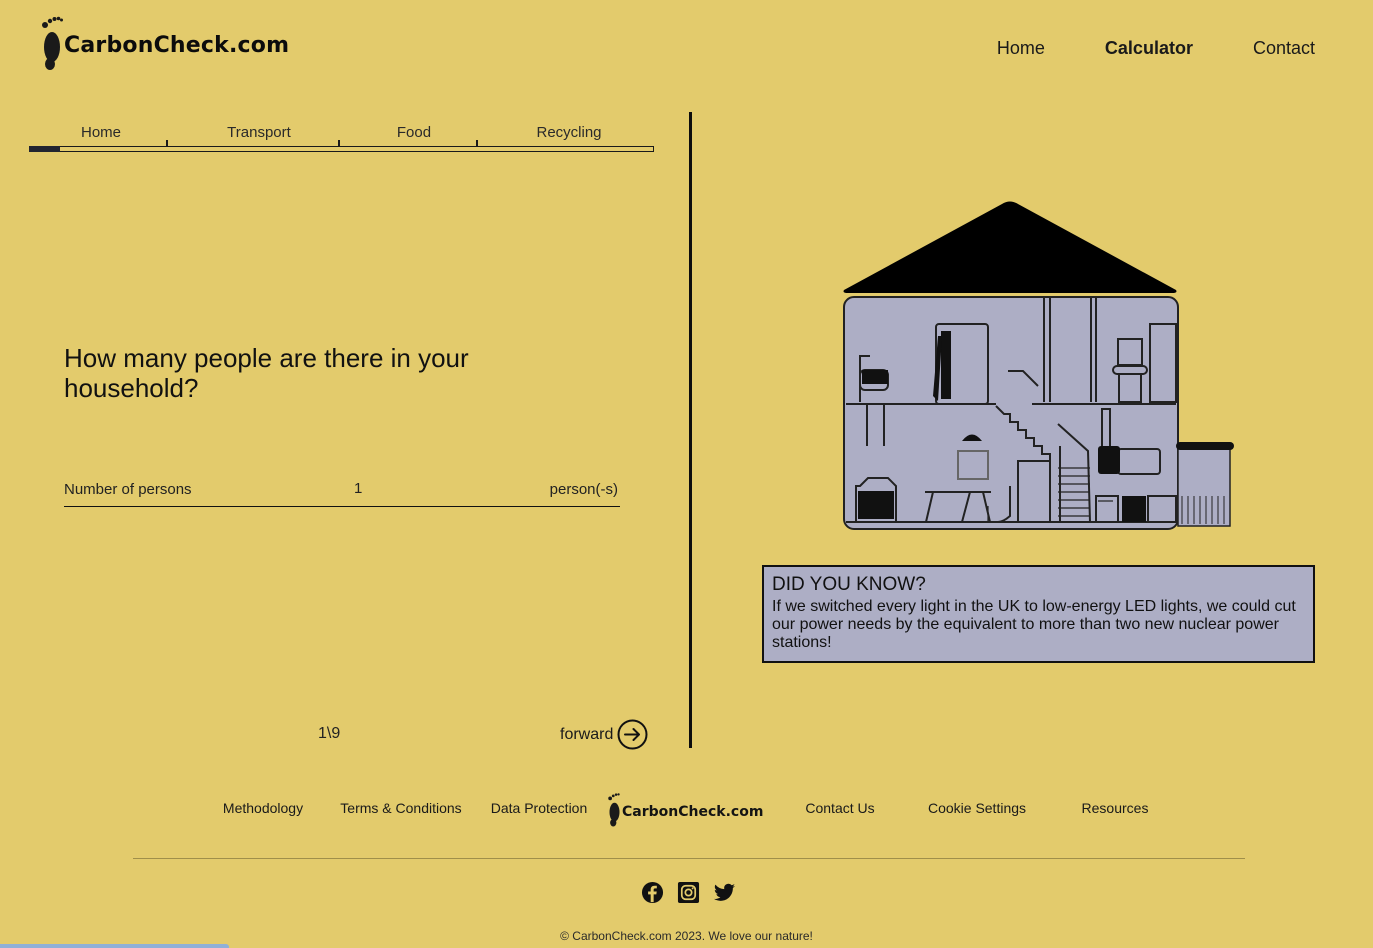 The image size is (1373, 948). I want to click on forward-button: forward, so click(604, 734).